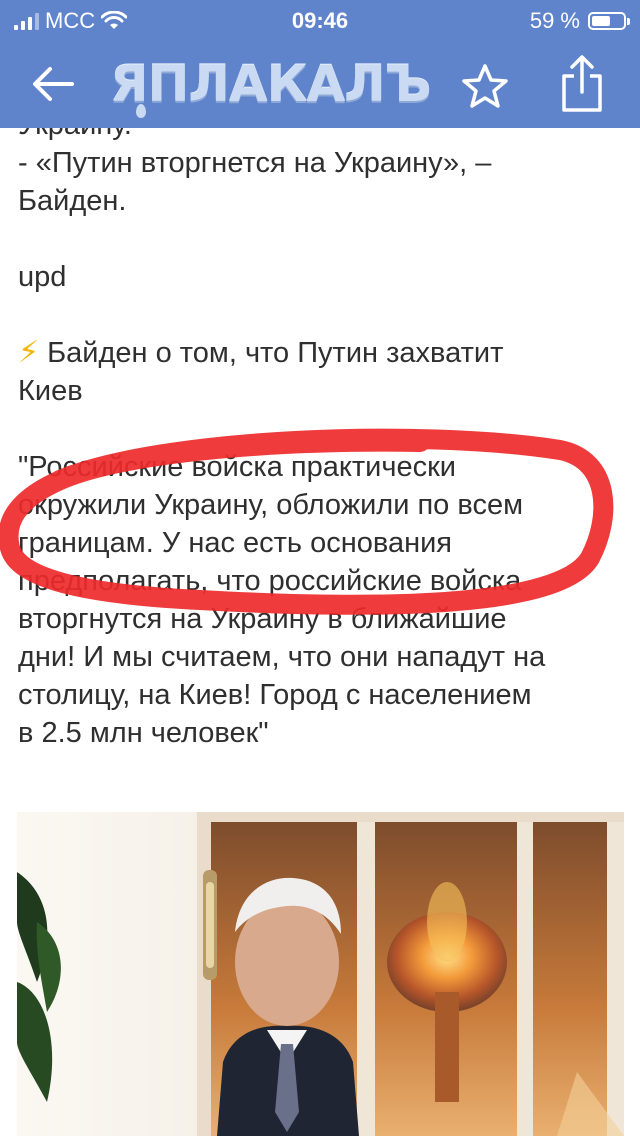  What do you see at coordinates (270, 581) in the screenshot?
I see `quote-line: предполагать, что российские войска` at bounding box center [270, 581].